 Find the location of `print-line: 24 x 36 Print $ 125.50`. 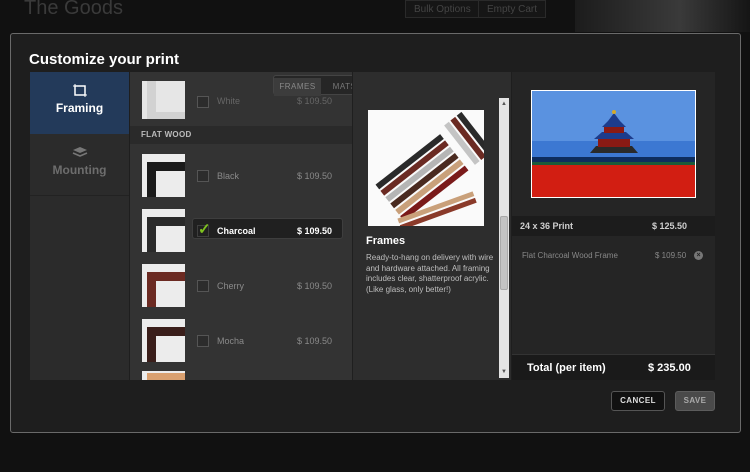

print-line: 24 x 36 Print $ 125.50 is located at coordinates (613, 226).